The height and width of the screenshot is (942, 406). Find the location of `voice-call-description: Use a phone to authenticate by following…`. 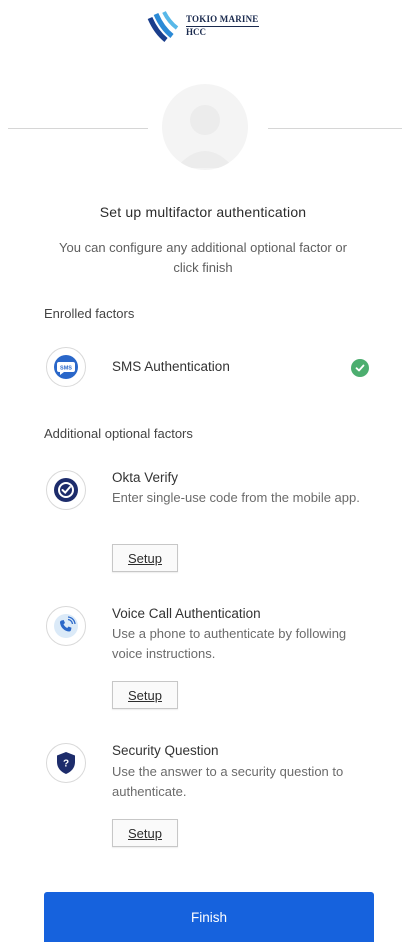

voice-call-description: Use a phone to authenticate by following… is located at coordinates (229, 643).